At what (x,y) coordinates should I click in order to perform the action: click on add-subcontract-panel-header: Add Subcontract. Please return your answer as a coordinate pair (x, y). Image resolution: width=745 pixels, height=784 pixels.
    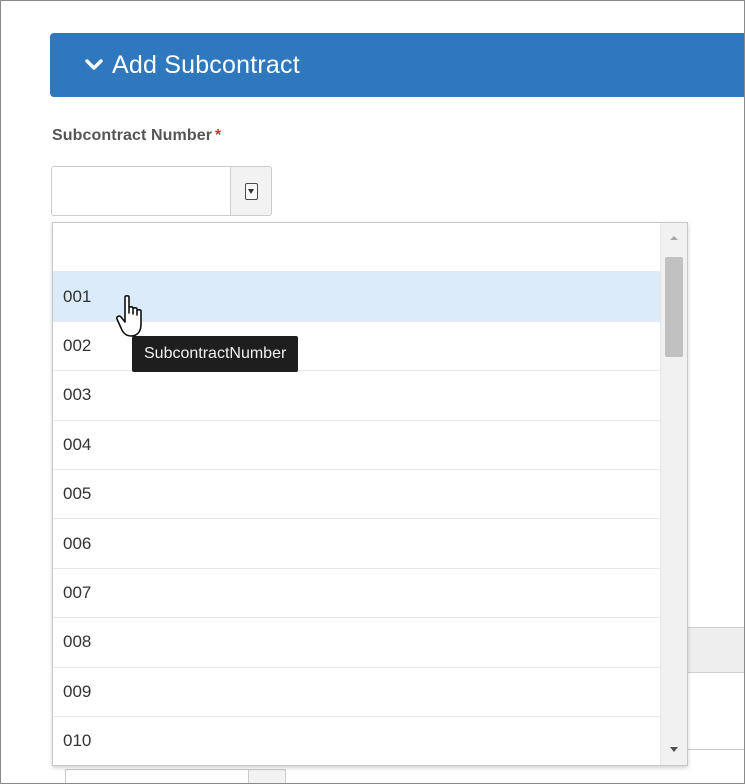
    Looking at the image, I should click on (397, 65).